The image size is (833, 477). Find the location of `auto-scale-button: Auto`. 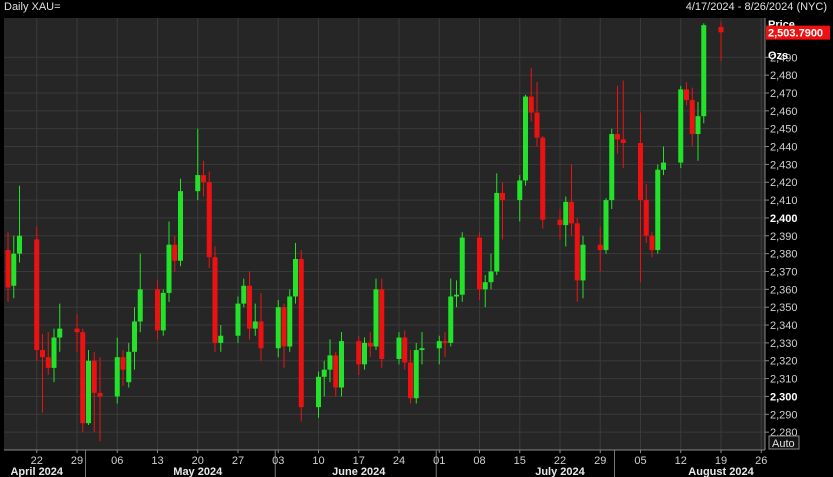

auto-scale-button: Auto is located at coordinates (784, 442).